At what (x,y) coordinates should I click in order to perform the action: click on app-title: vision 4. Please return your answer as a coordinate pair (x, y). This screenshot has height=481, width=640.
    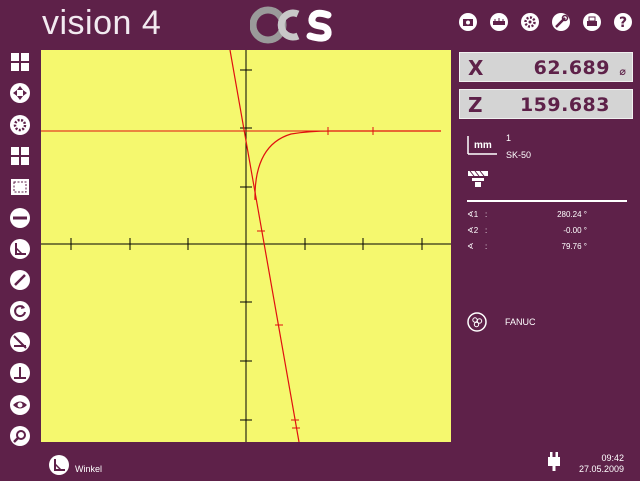
    Looking at the image, I should click on (102, 23).